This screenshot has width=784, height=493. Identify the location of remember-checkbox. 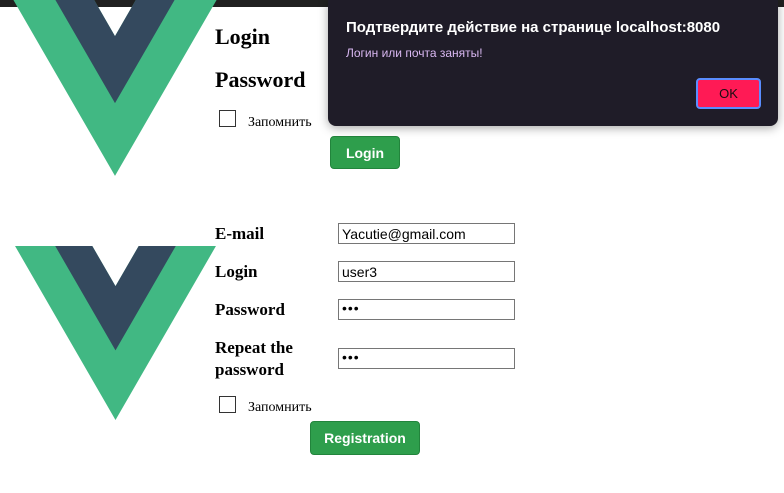
(227, 118).